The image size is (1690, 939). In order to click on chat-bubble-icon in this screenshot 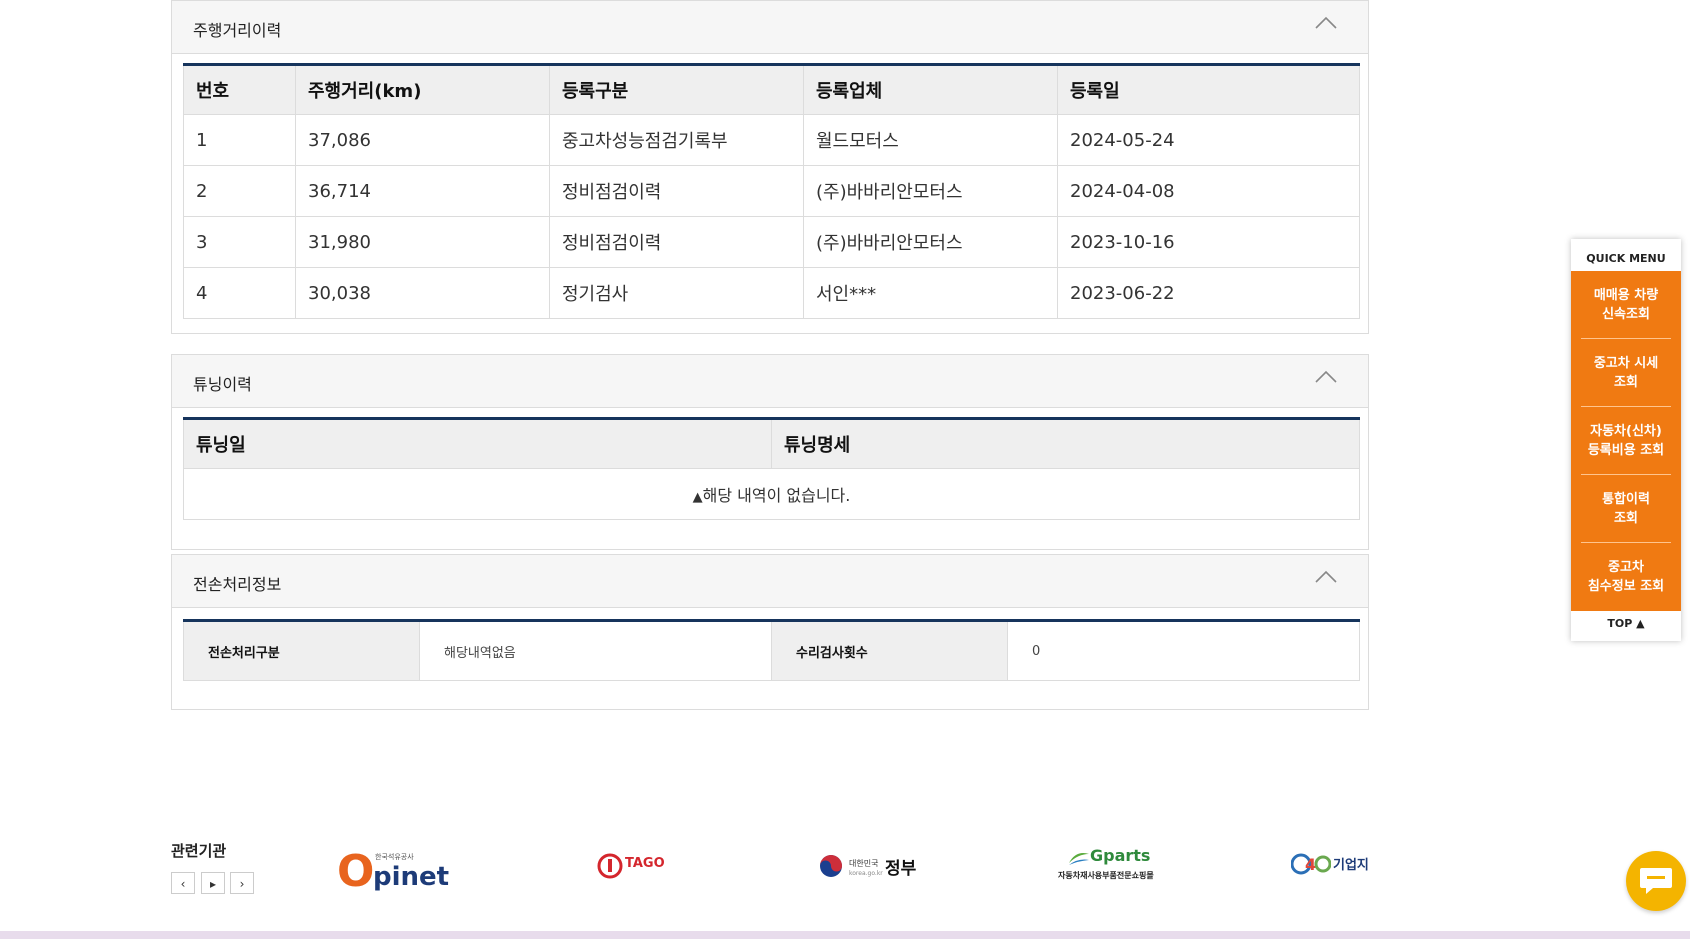, I will do `click(1656, 881)`.